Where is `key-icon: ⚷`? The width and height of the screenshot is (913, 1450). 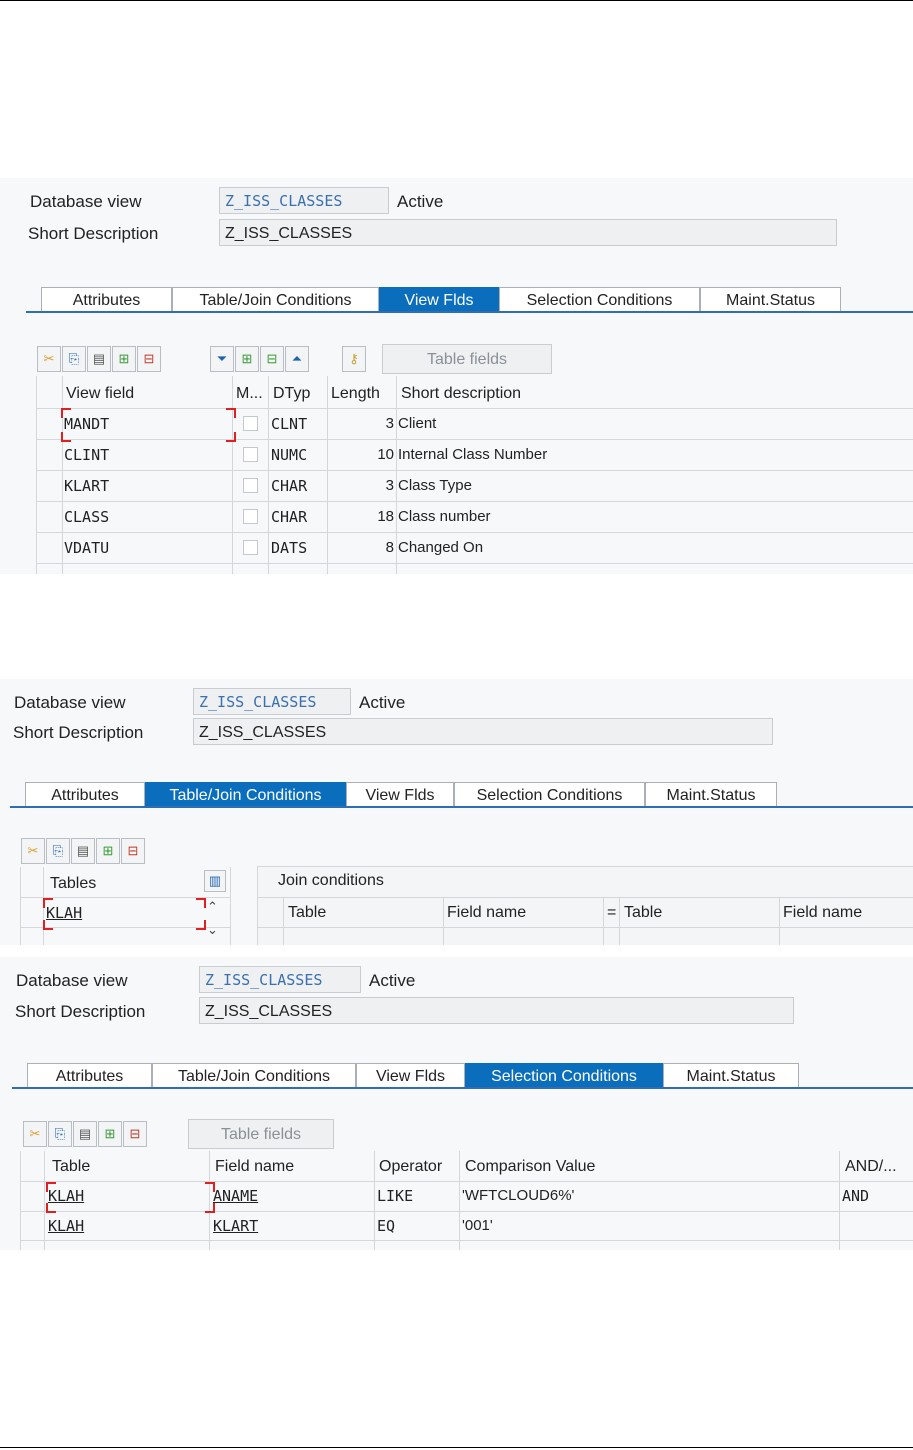 key-icon: ⚷ is located at coordinates (354, 359).